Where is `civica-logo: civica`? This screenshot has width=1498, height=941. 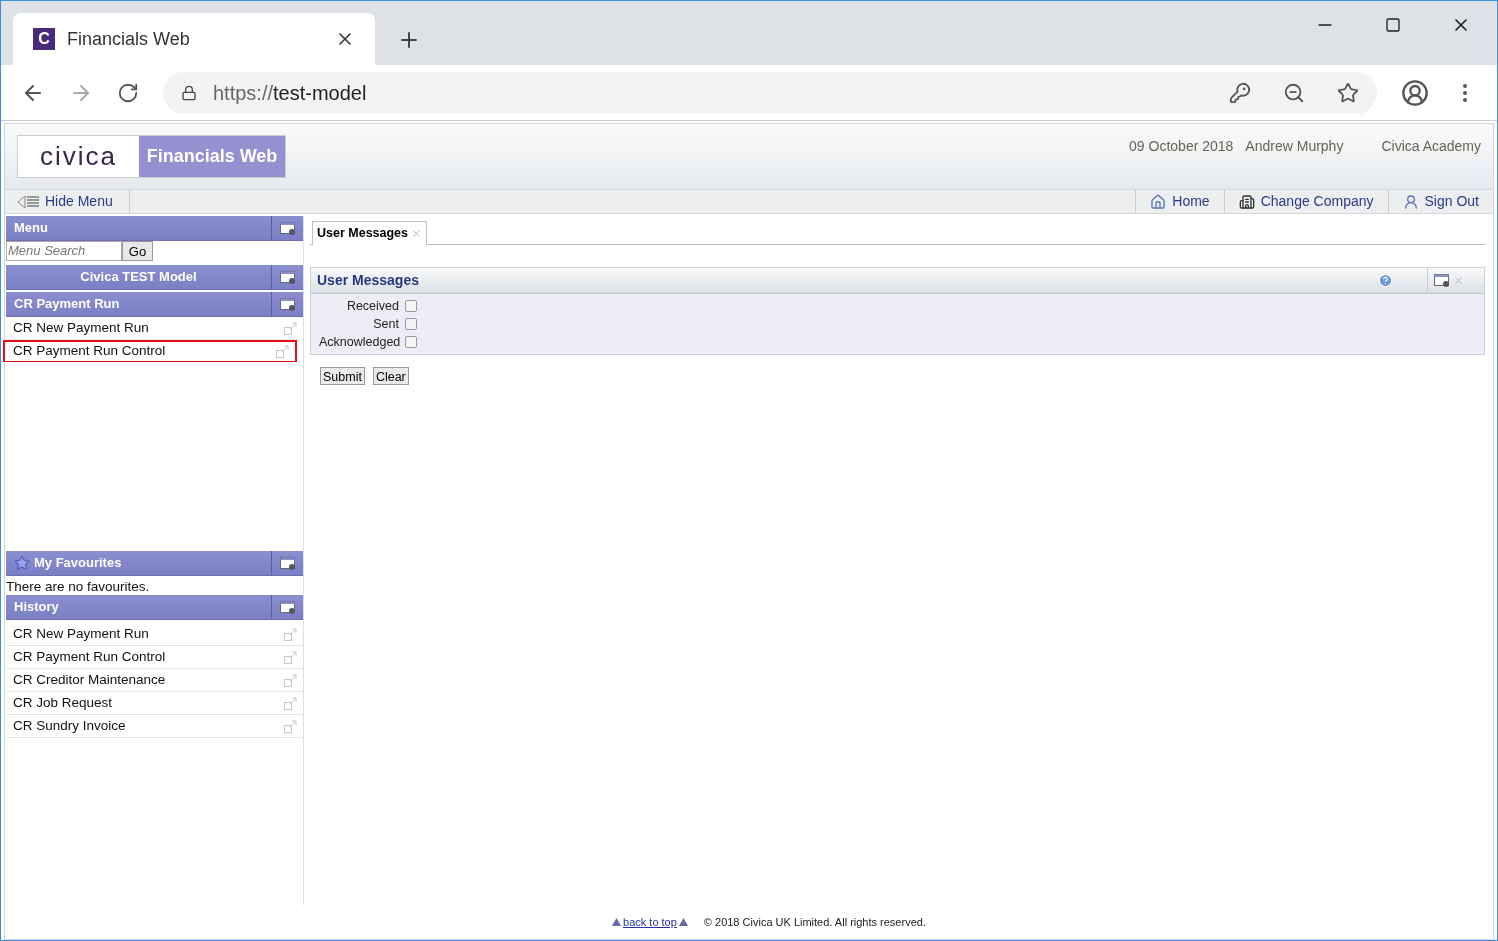
civica-logo: civica is located at coordinates (78, 156).